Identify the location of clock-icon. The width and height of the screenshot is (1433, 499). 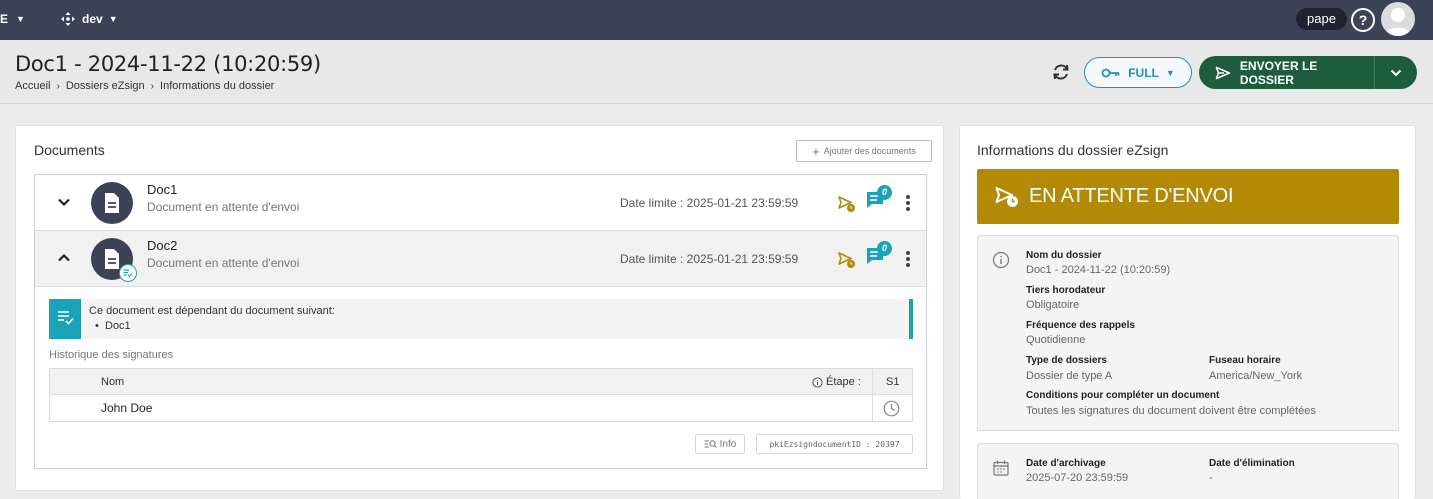
(891, 408).